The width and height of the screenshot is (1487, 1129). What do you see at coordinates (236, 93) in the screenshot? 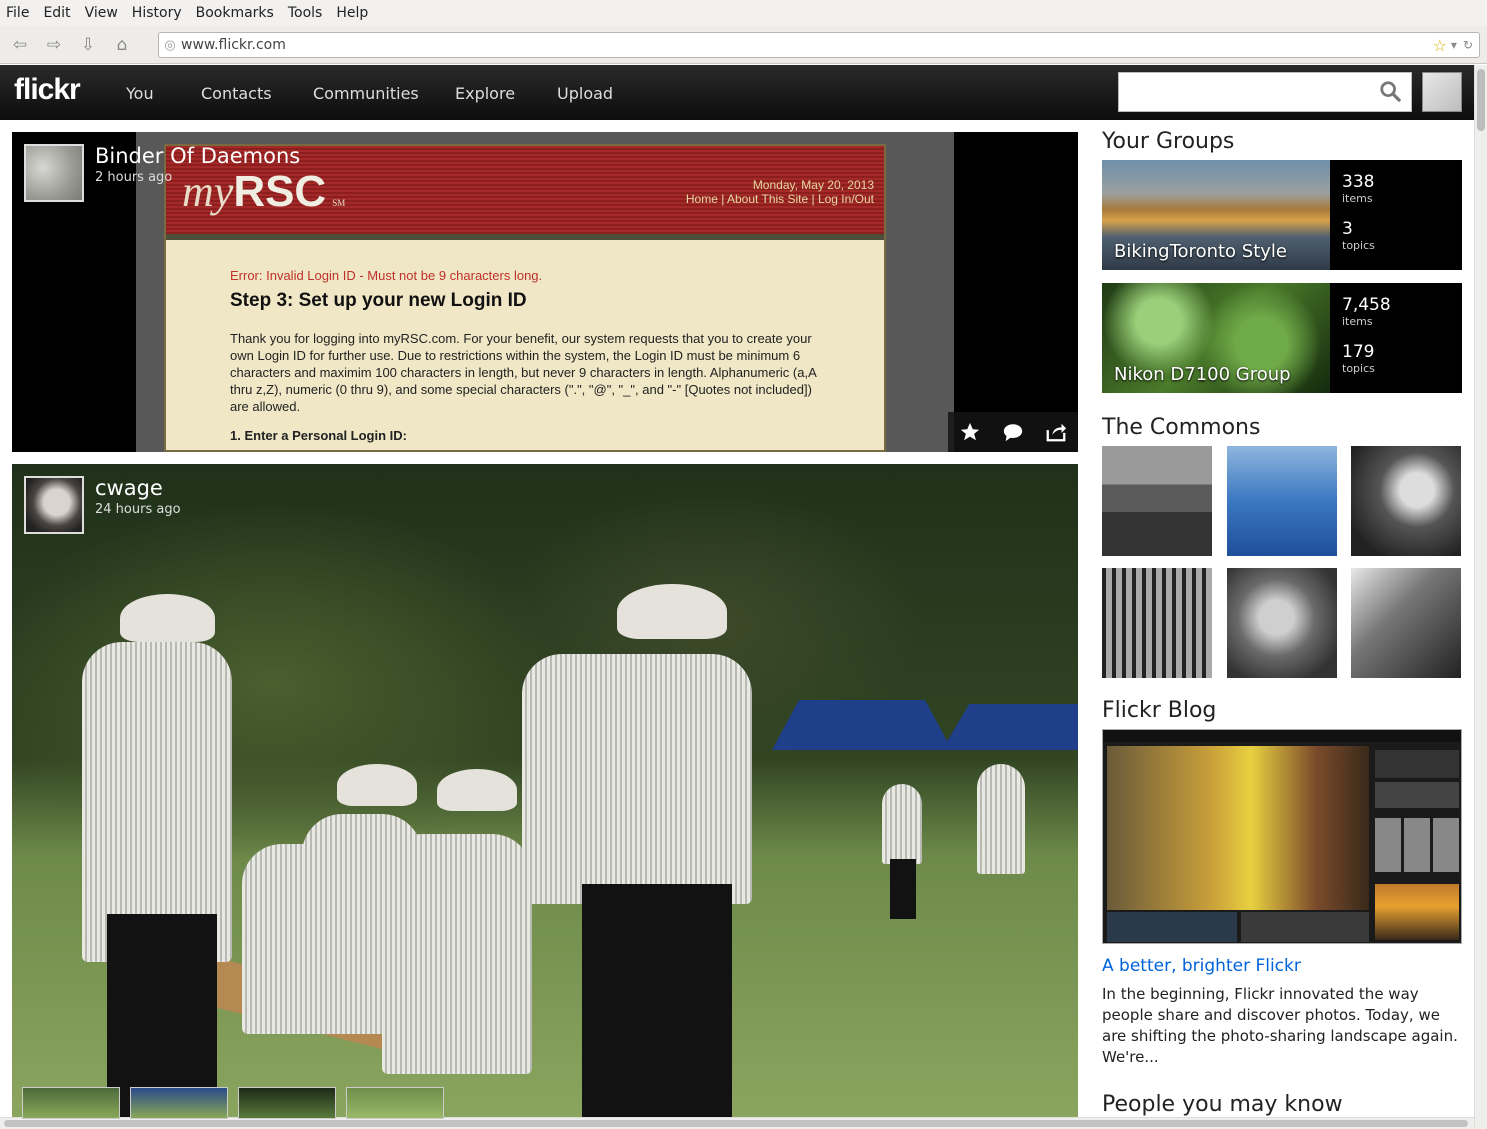
I see `nav-contacts: Contacts` at bounding box center [236, 93].